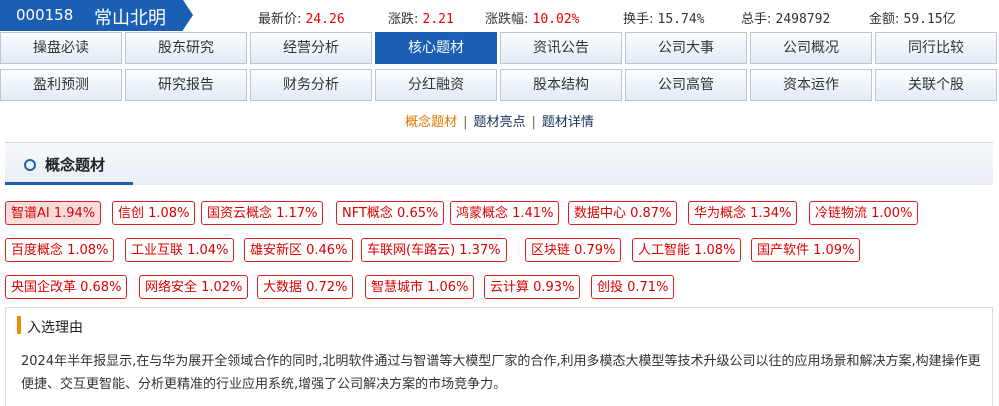 This screenshot has height=406, width=999. I want to click on tab-research: 研究报告, so click(186, 85).